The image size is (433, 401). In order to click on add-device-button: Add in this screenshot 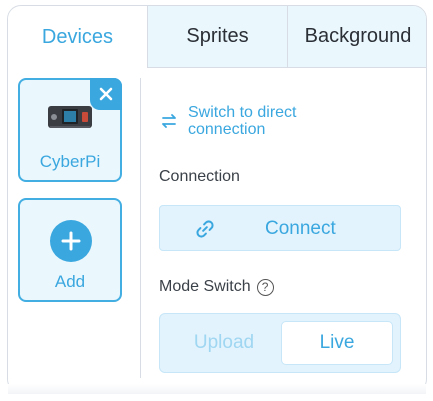, I will do `click(70, 250)`.